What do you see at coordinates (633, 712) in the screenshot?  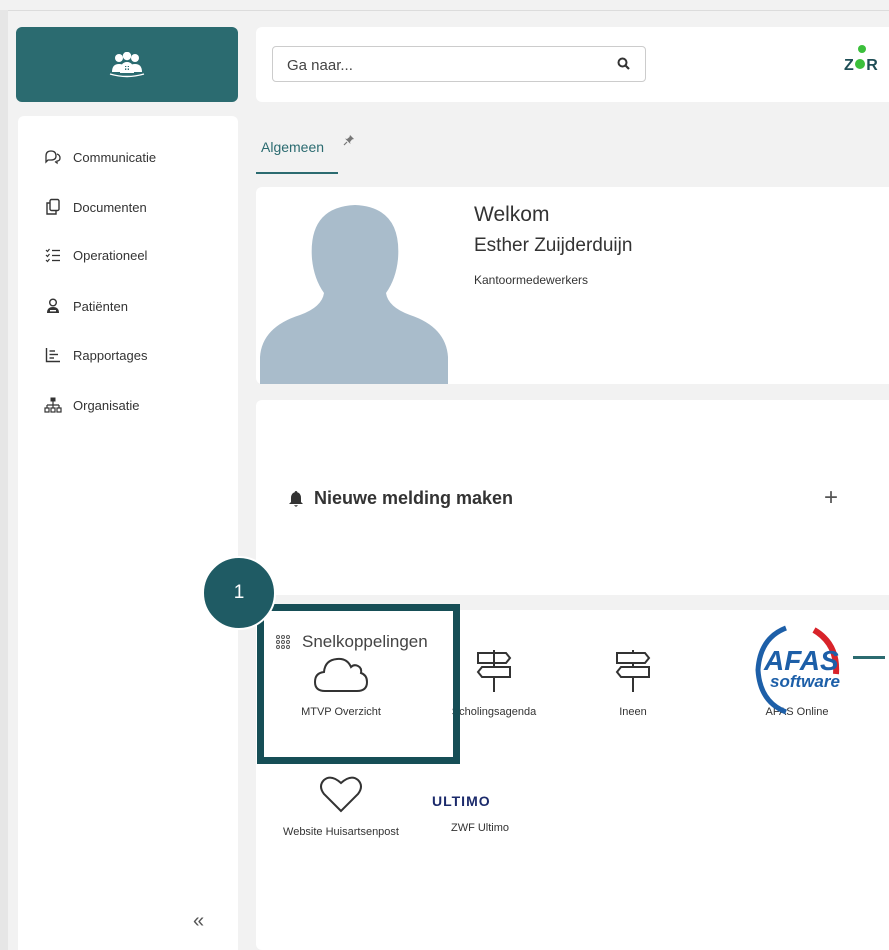 I see `shortcut-label: Ineen` at bounding box center [633, 712].